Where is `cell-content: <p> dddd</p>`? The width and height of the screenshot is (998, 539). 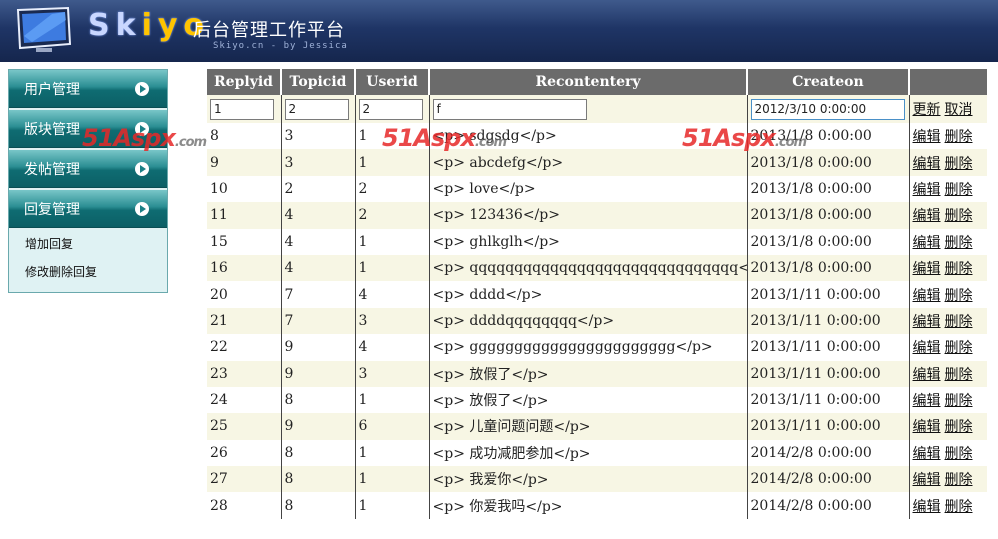
cell-content: <p> dddd</p> is located at coordinates (588, 294).